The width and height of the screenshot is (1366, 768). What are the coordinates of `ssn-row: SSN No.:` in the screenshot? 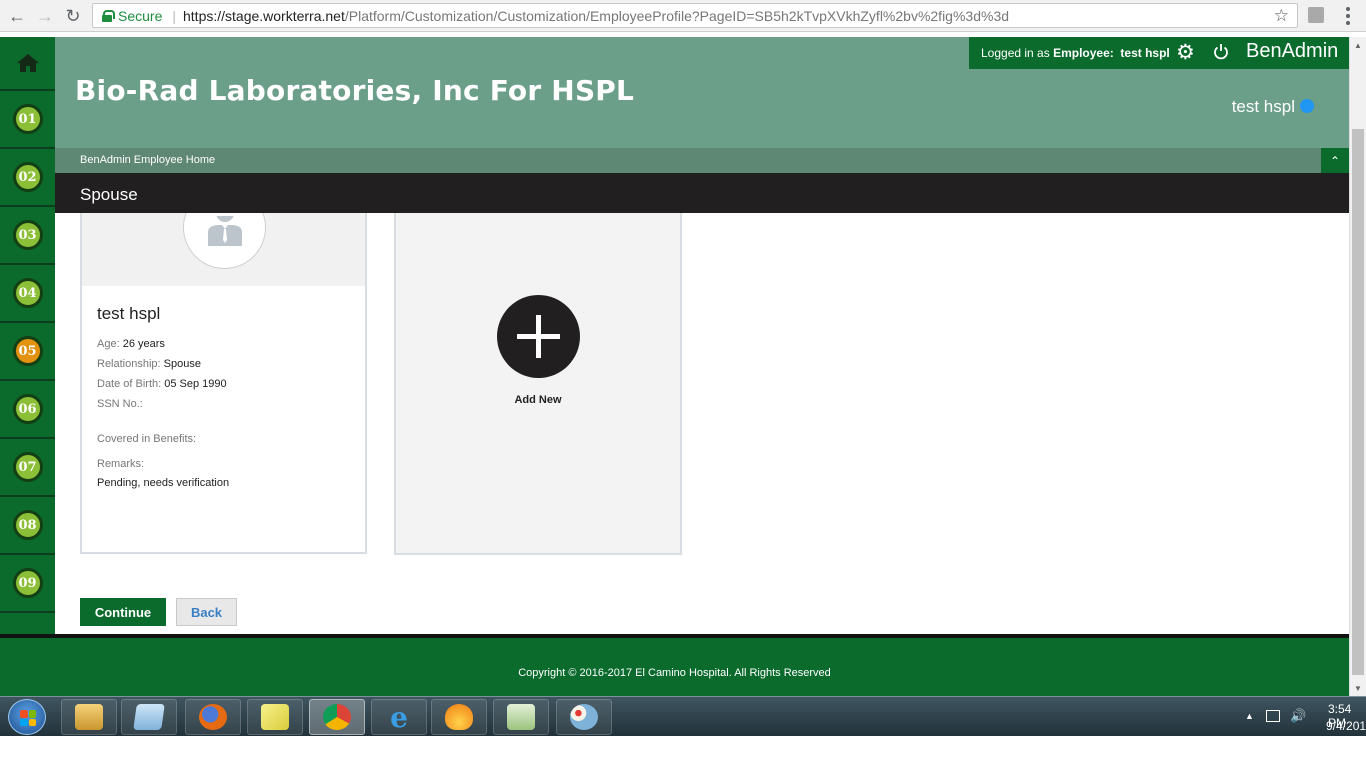 It's located at (120, 404).